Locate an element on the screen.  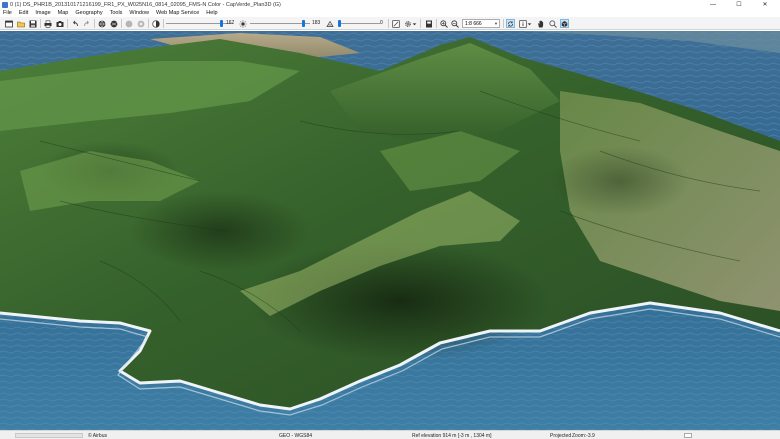
open-icon is located at coordinates (20, 23).